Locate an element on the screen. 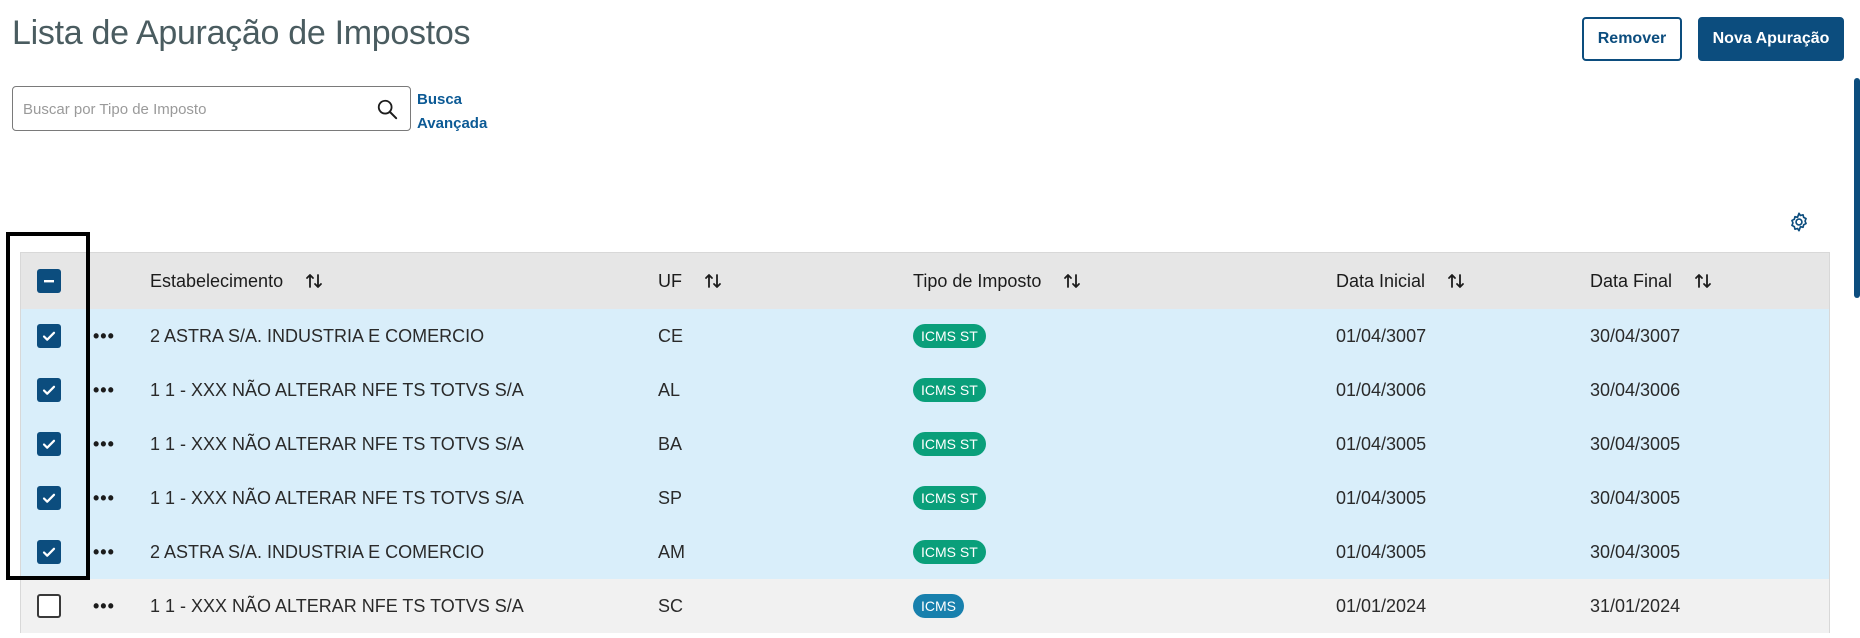 The height and width of the screenshot is (638, 1860). new-apuracao-button: Nova Apuração is located at coordinates (1771, 39).